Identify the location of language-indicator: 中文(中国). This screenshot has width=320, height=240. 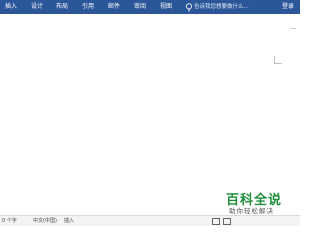
(45, 221).